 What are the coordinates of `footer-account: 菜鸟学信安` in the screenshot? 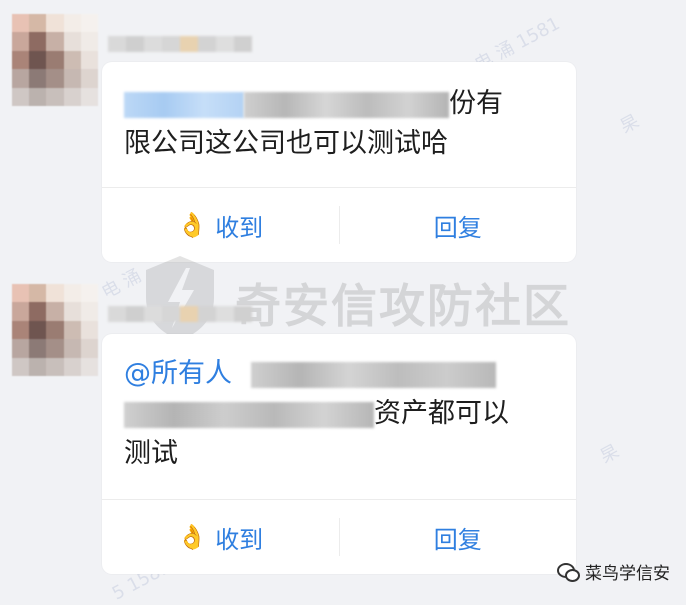 It's located at (613, 571).